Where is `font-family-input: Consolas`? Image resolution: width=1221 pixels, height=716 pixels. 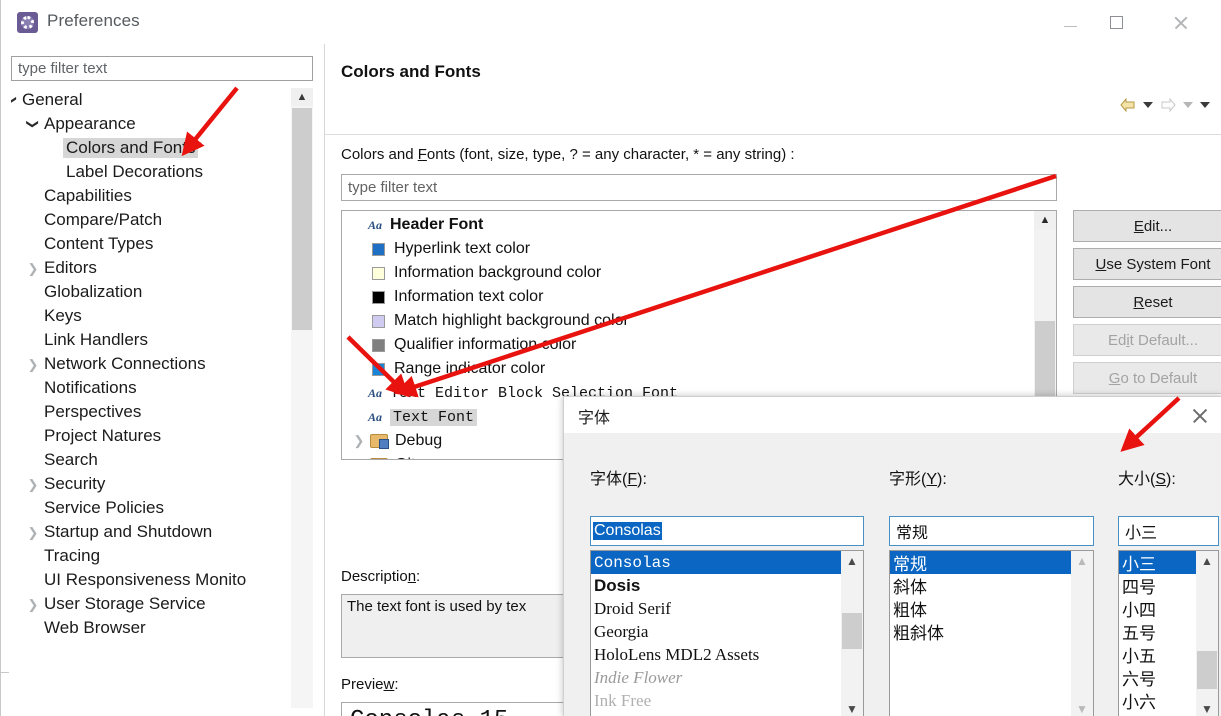 font-family-input: Consolas is located at coordinates (727, 531).